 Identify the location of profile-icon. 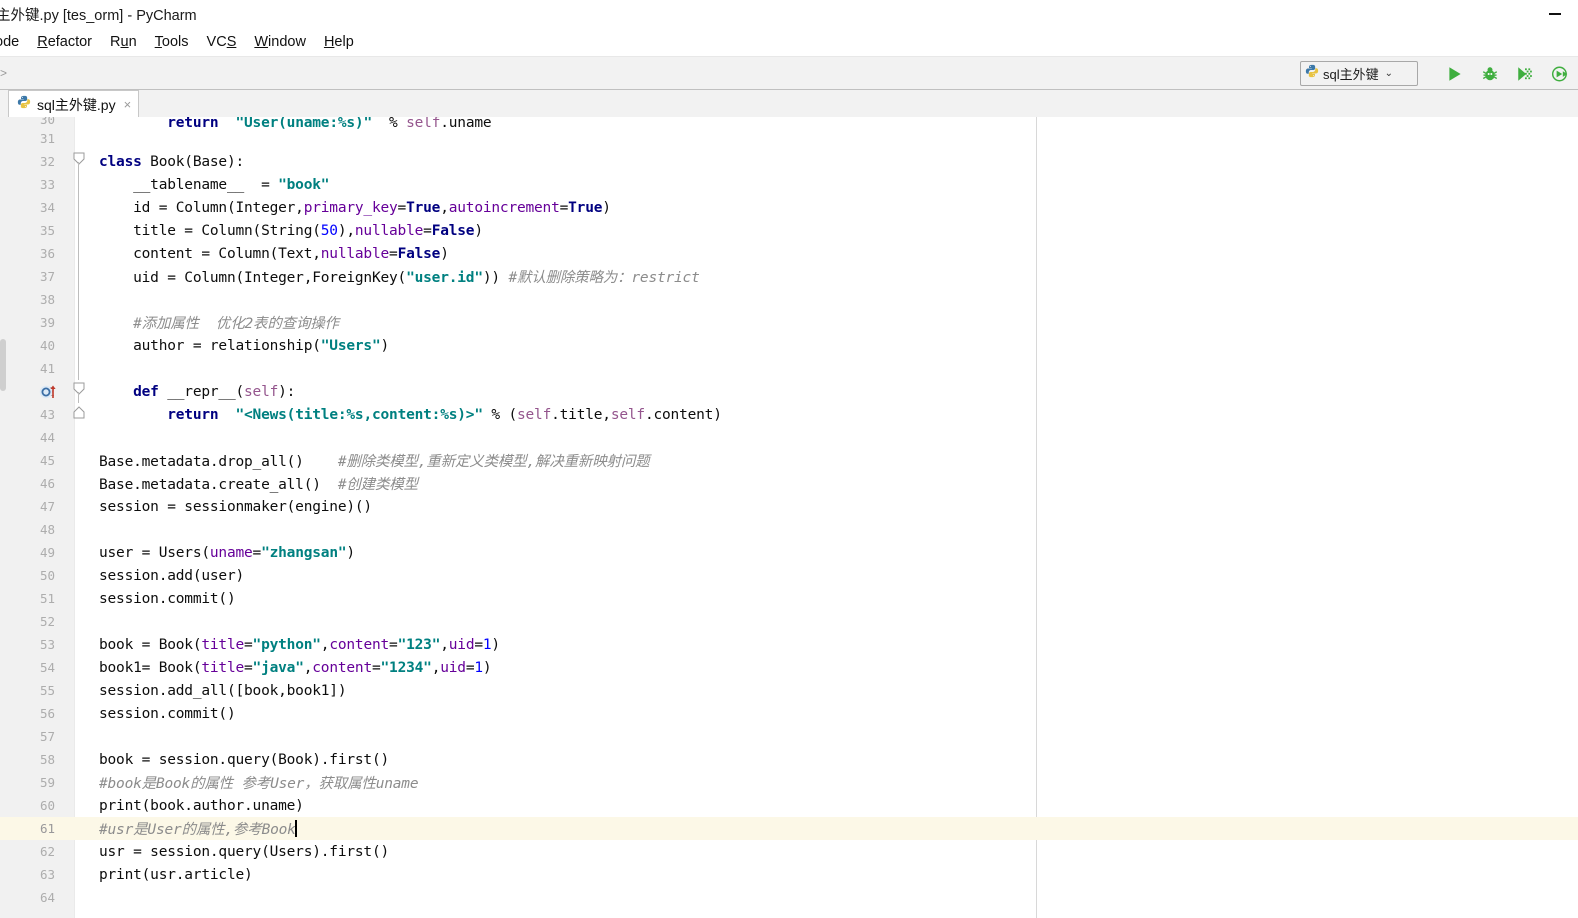
(1560, 74).